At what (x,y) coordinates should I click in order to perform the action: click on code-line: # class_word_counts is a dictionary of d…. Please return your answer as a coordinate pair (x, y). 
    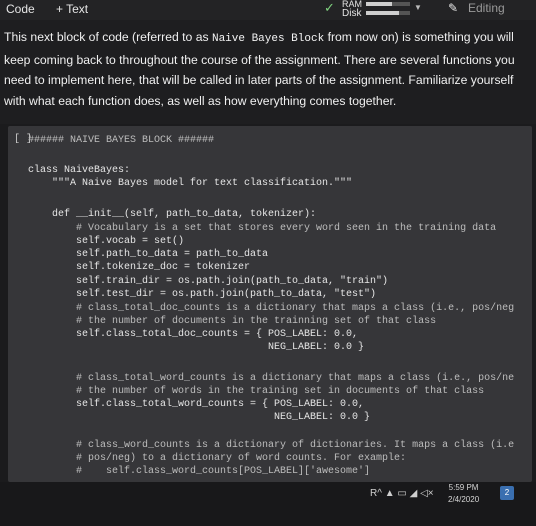
    Looking at the image, I should click on (271, 445).